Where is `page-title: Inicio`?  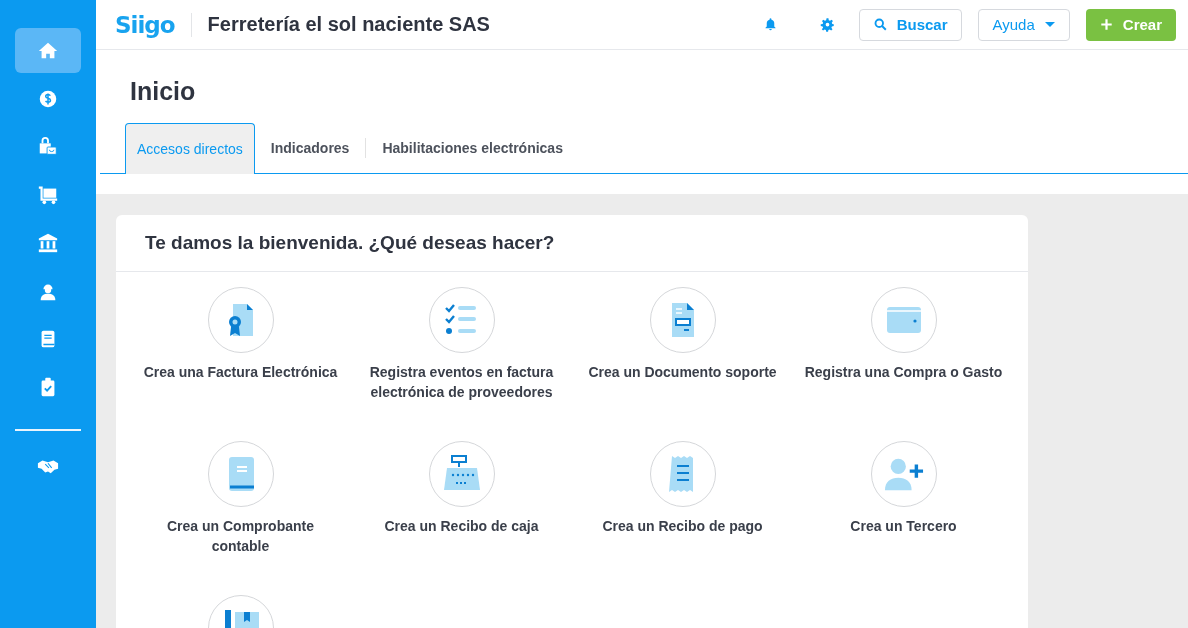 page-title: Inicio is located at coordinates (163, 91).